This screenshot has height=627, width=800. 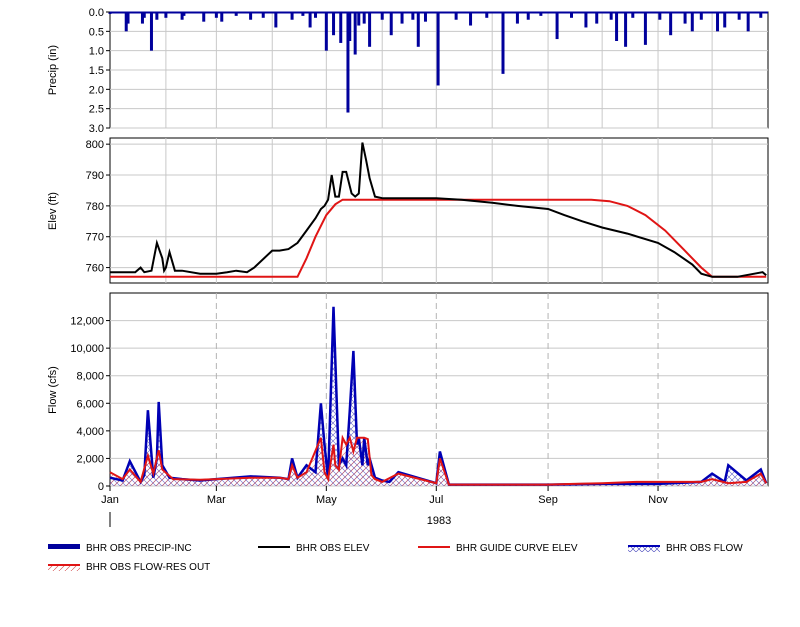 What do you see at coordinates (139, 548) in the screenshot?
I see `legend-label: BHR OBS PRECIP-INC` at bounding box center [139, 548].